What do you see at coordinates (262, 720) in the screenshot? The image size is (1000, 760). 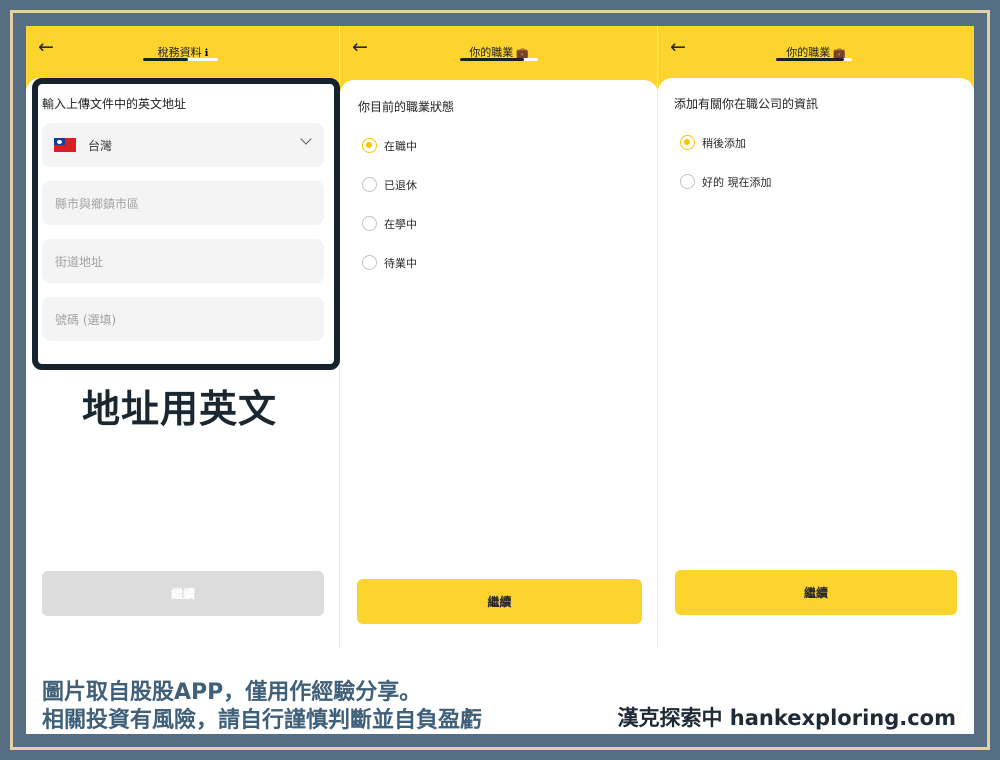 I see `disclaimer-line-2: 相關投資有風險，請自行謹慎判斷並自負盈虧` at bounding box center [262, 720].